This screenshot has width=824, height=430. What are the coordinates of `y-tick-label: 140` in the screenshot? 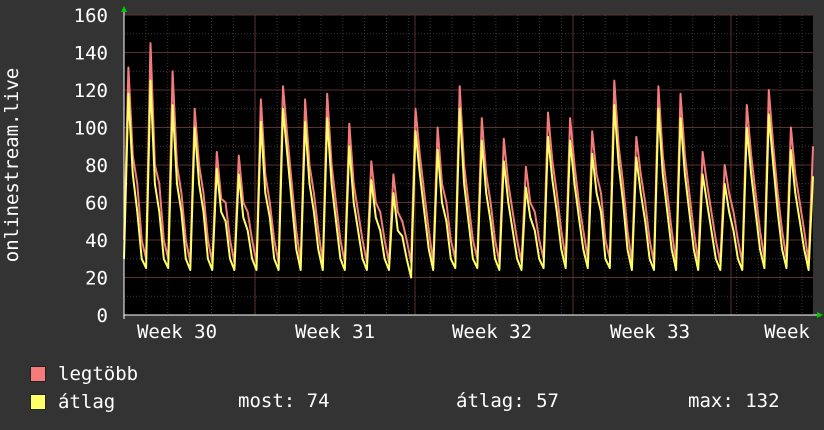 It's located at (91, 54).